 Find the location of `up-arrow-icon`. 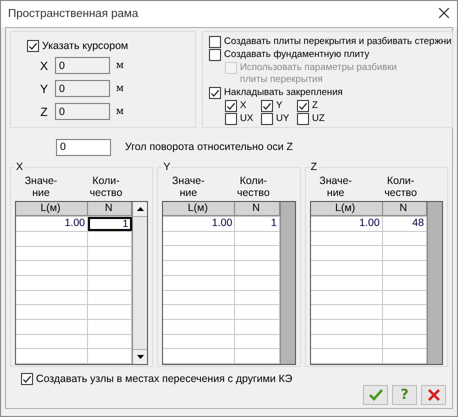

up-arrow-icon is located at coordinates (140, 209).